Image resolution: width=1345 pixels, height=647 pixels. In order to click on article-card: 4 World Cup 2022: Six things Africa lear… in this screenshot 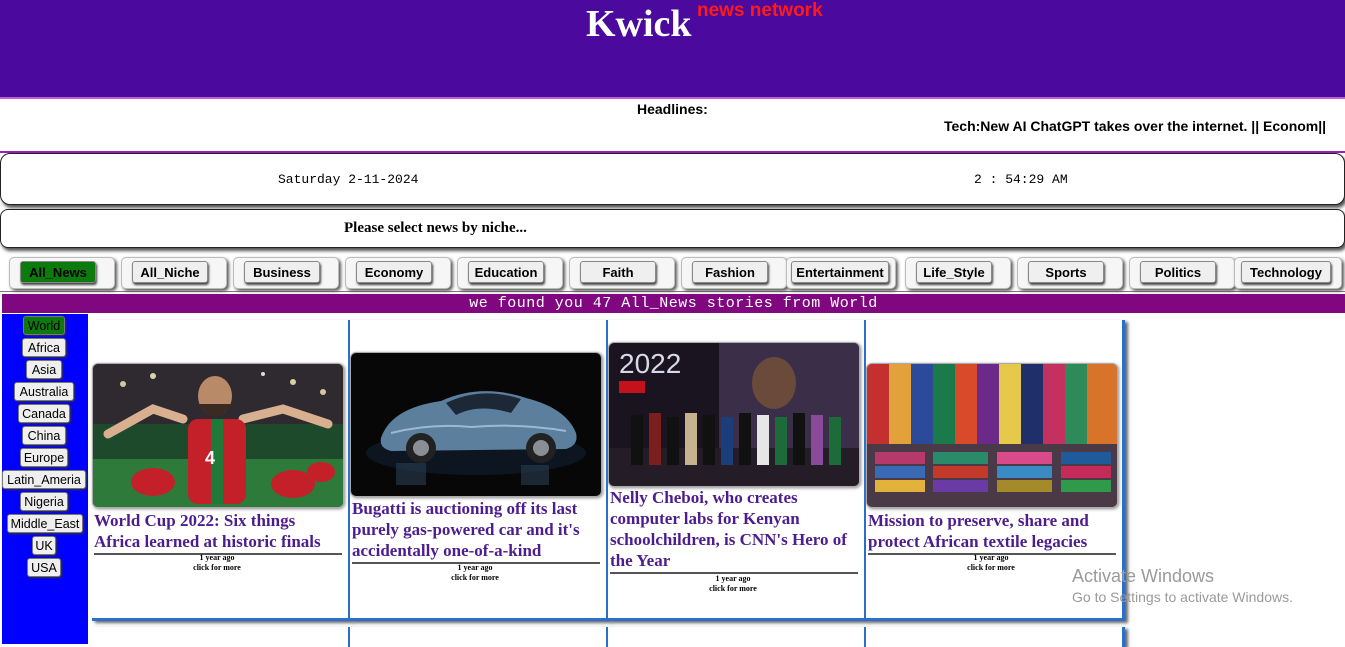, I will do `click(221, 470)`.